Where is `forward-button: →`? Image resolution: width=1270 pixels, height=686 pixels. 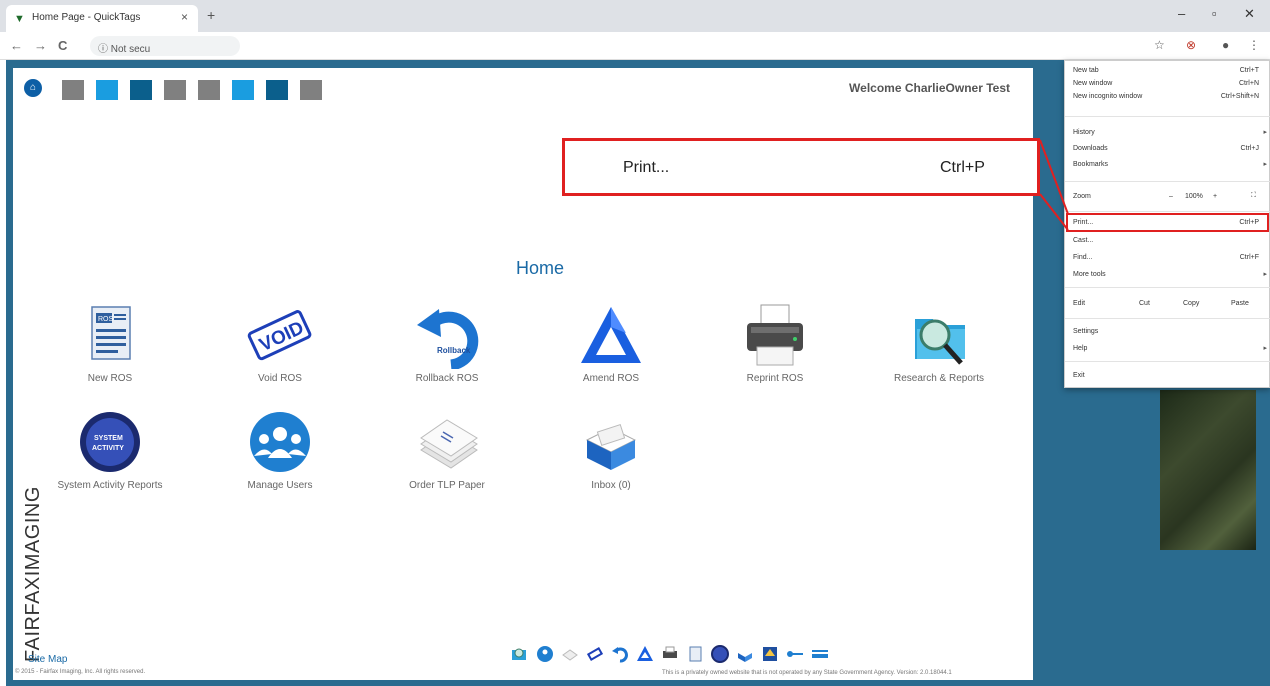
forward-button: → is located at coordinates (40, 45).